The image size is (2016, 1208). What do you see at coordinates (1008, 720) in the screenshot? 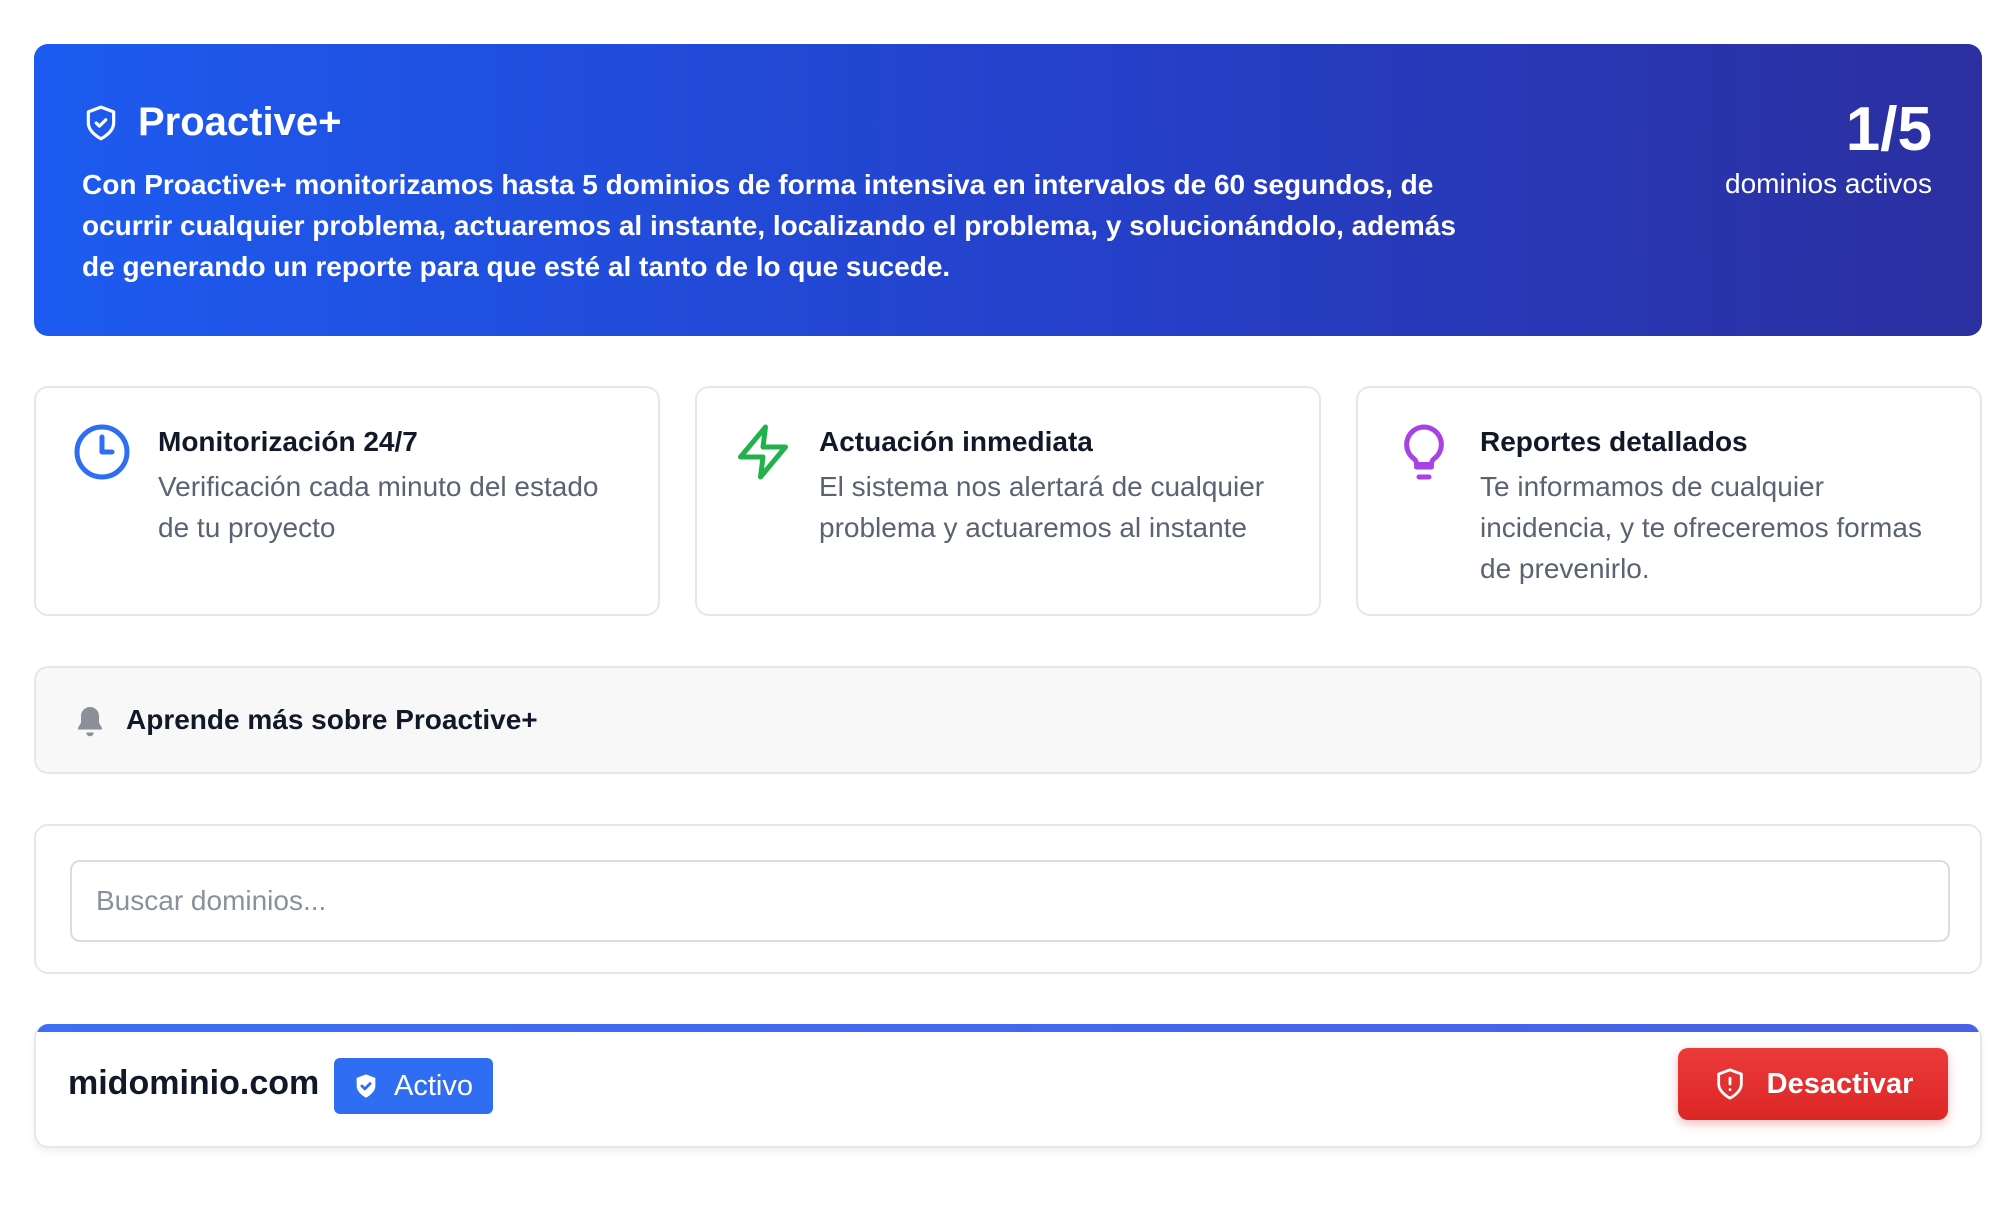
I see `learn-more-panel: Aprende más sobre Proactive+` at bounding box center [1008, 720].